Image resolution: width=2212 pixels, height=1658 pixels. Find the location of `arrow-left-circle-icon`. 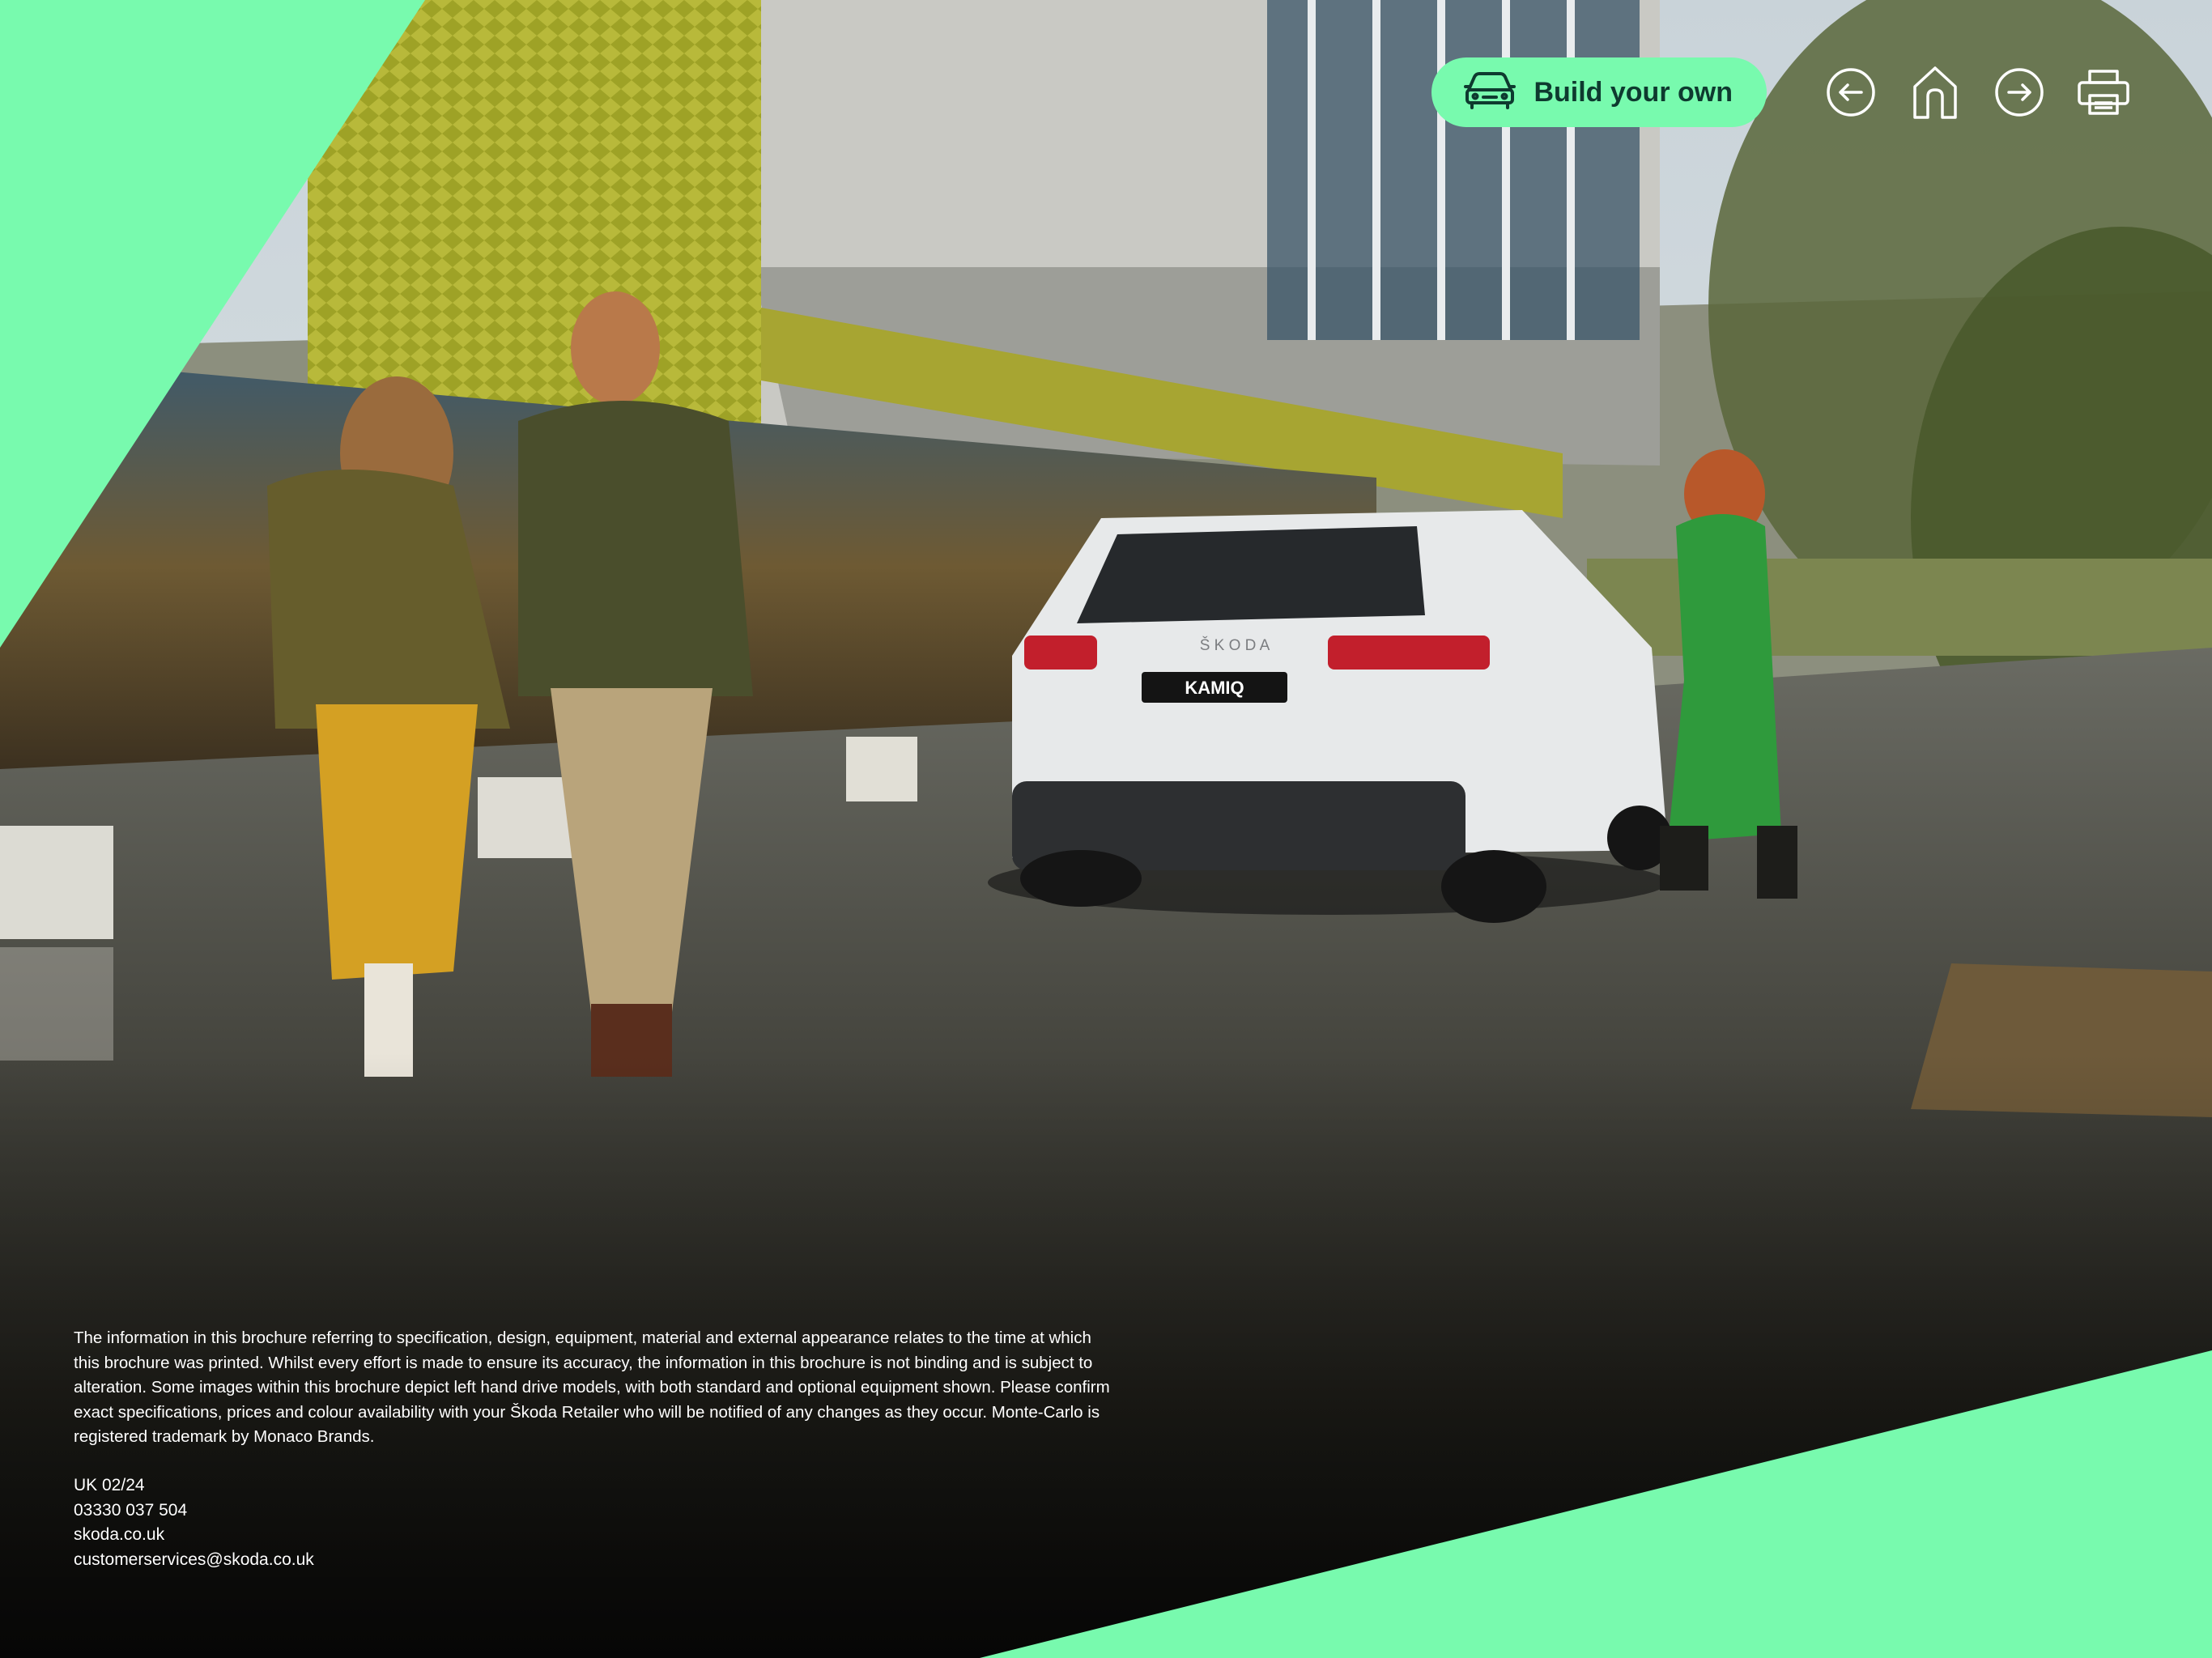

arrow-left-circle-icon is located at coordinates (1851, 92).